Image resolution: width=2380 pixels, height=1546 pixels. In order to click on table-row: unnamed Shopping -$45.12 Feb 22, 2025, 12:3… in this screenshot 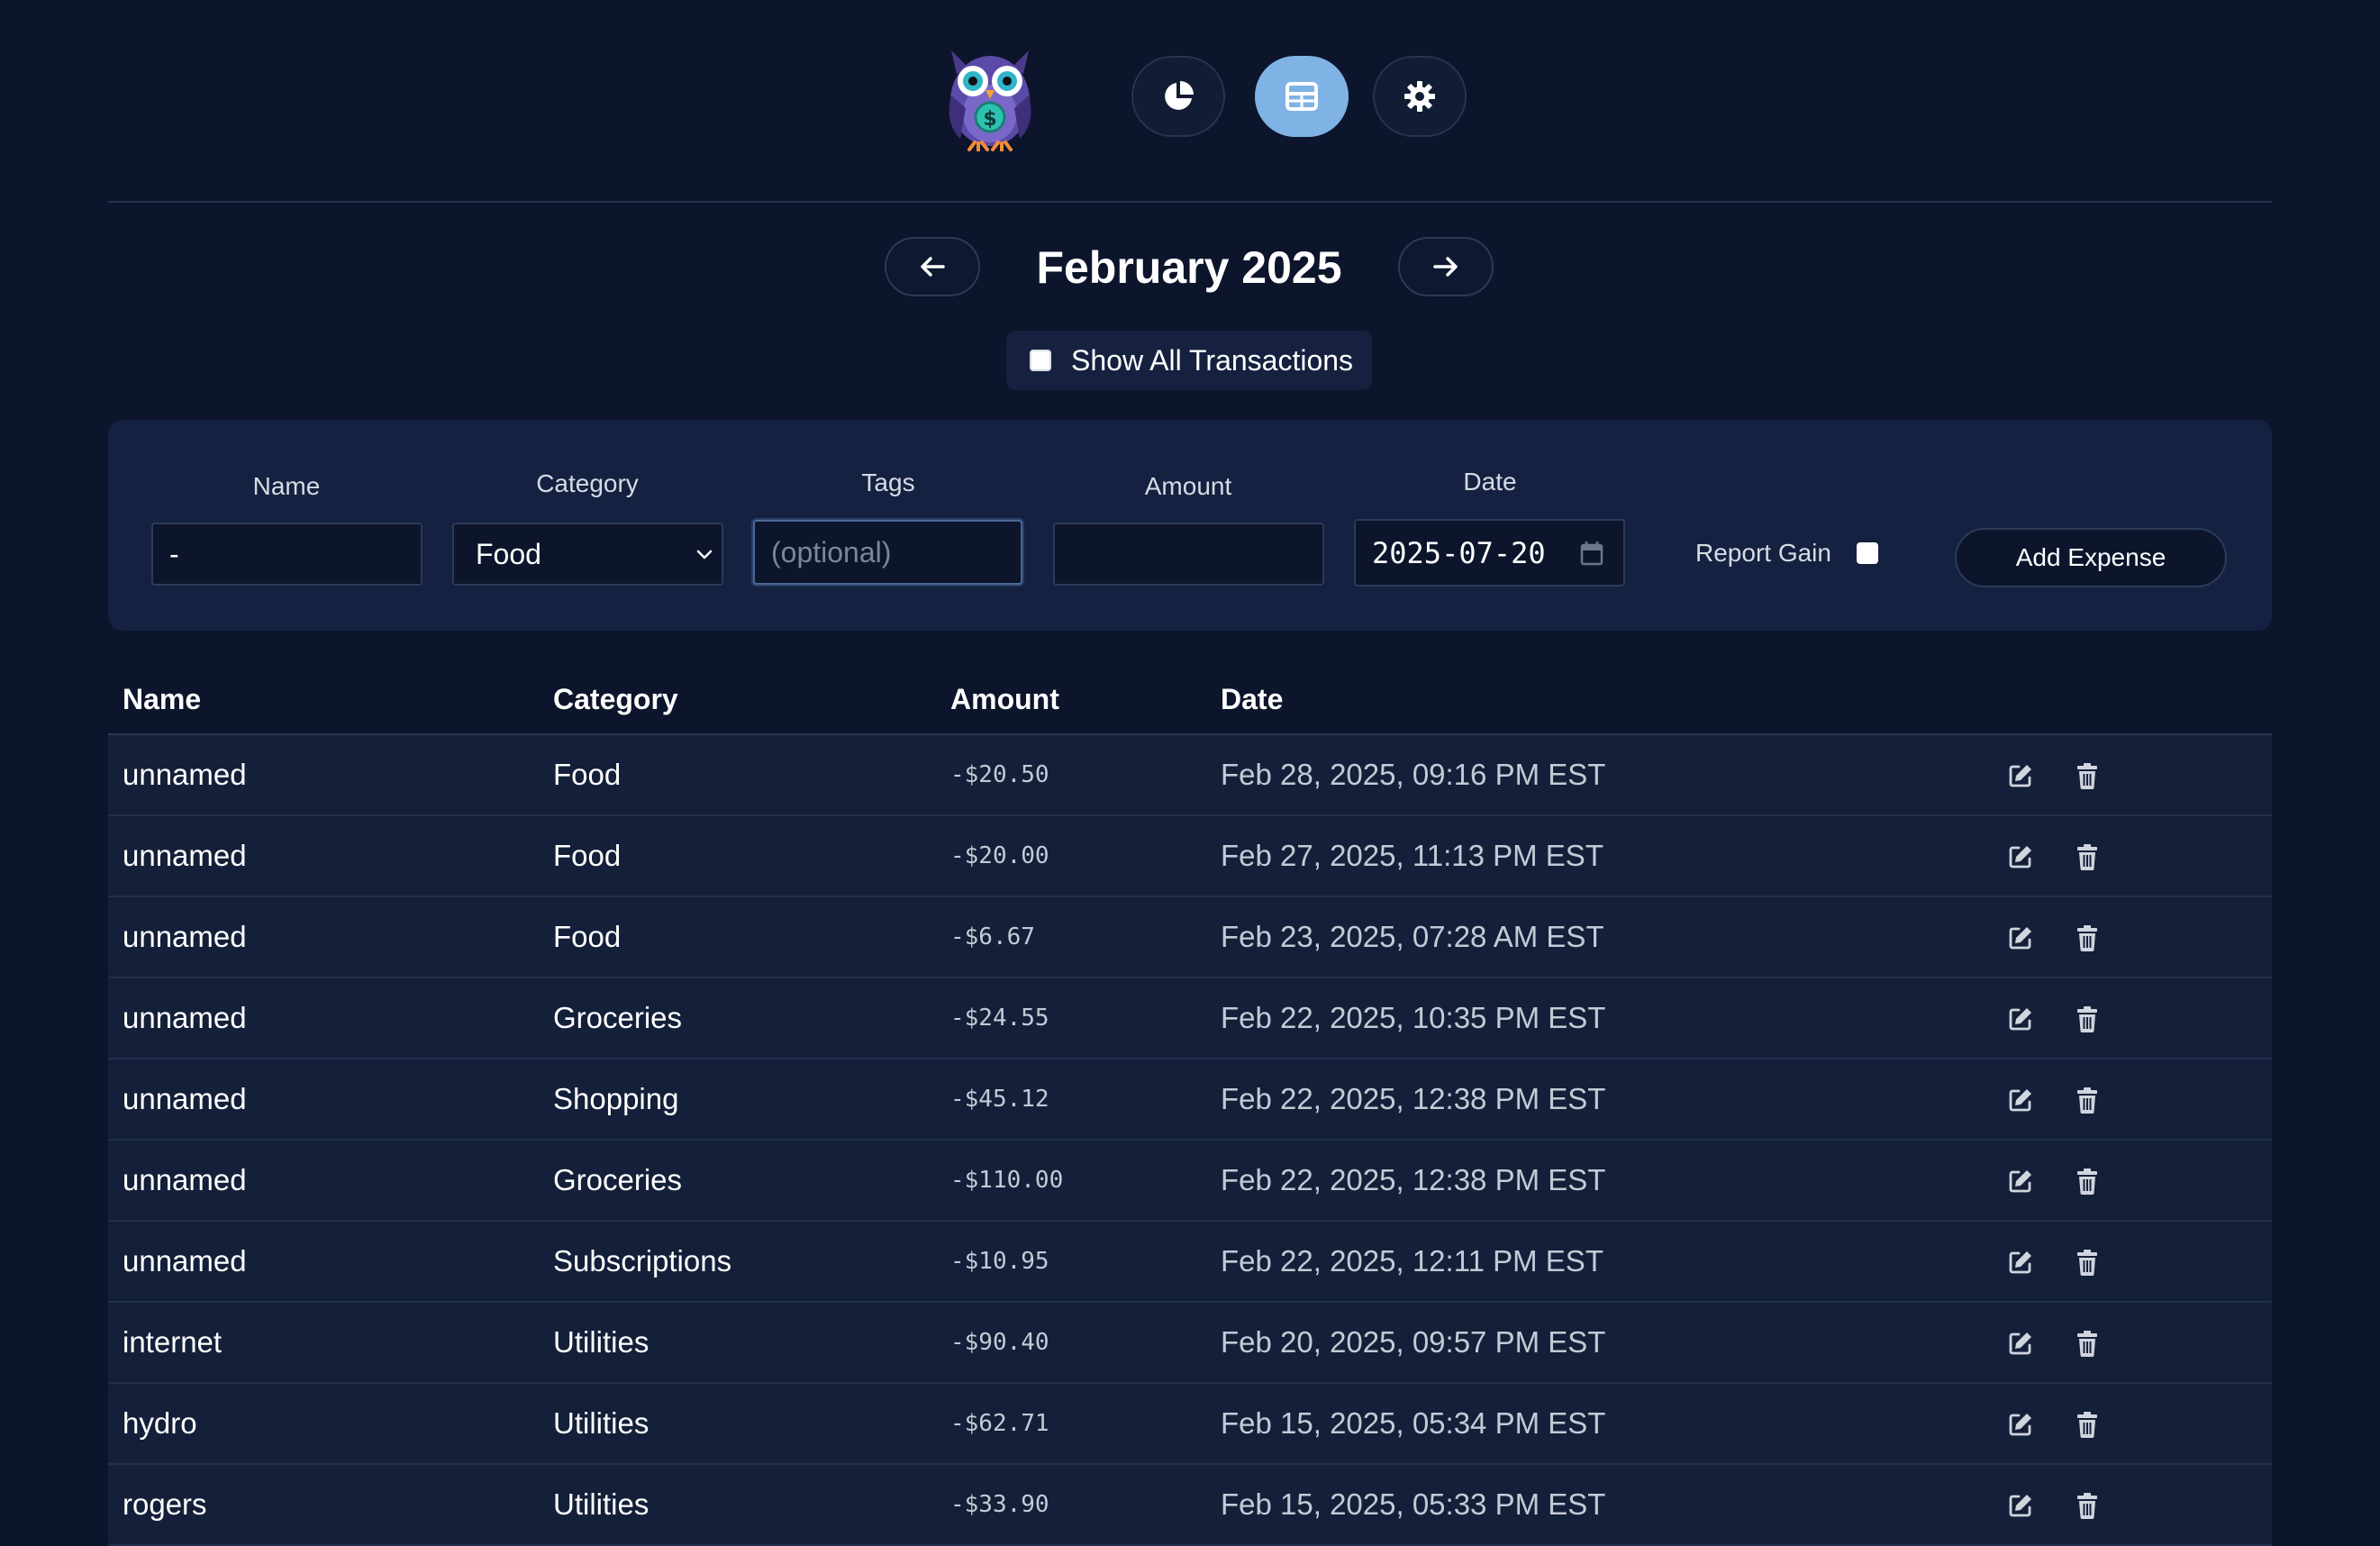, I will do `click(1190, 1100)`.